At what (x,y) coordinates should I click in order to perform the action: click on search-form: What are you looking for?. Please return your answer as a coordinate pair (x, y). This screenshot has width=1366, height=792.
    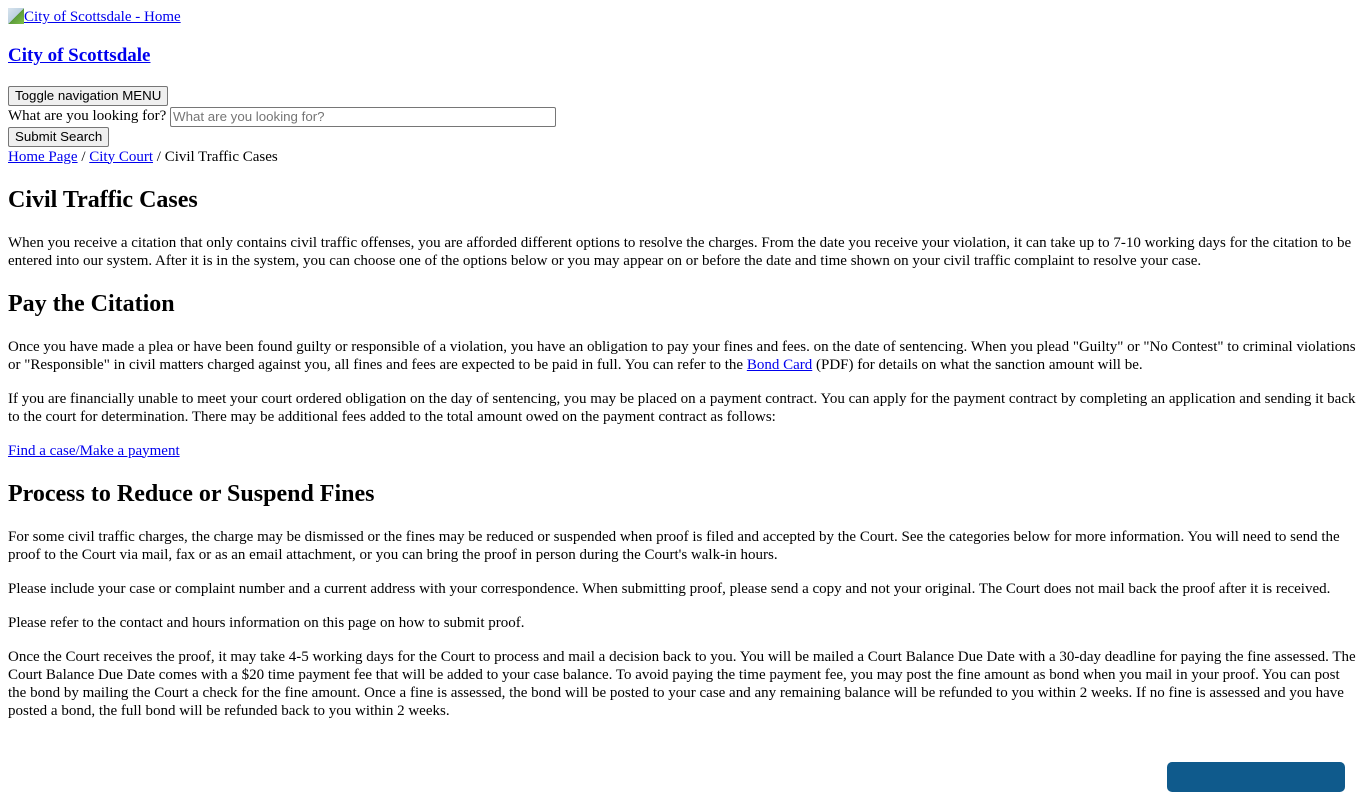
    Looking at the image, I should click on (683, 116).